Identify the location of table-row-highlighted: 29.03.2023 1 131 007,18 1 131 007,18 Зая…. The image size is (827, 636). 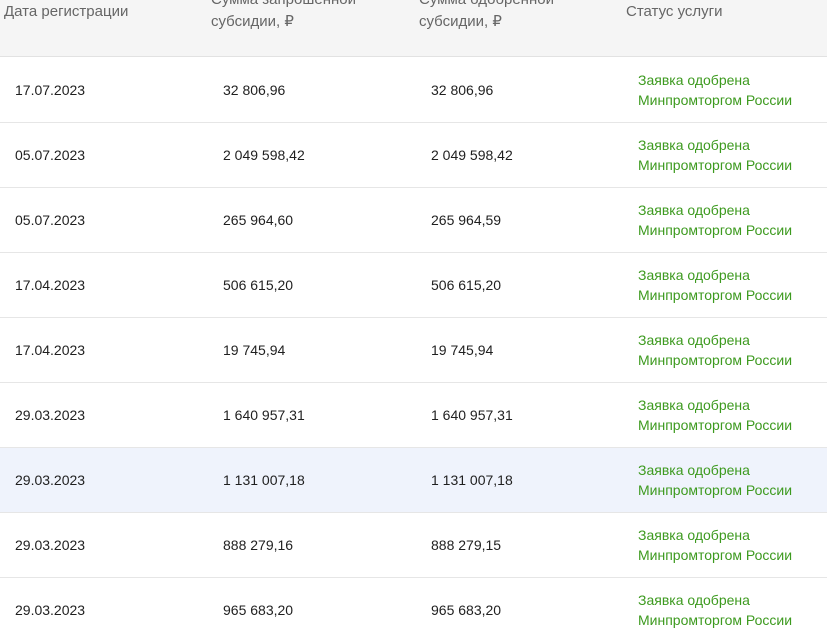
(413, 480).